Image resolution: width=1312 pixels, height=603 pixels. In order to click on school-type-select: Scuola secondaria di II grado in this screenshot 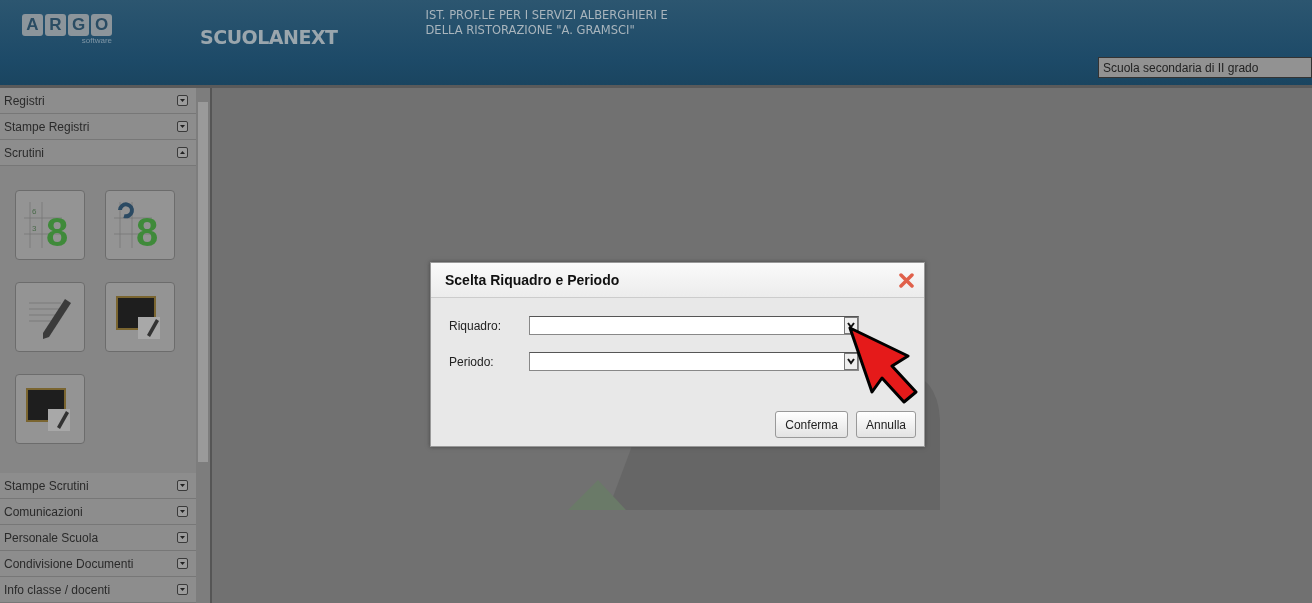, I will do `click(1205, 67)`.